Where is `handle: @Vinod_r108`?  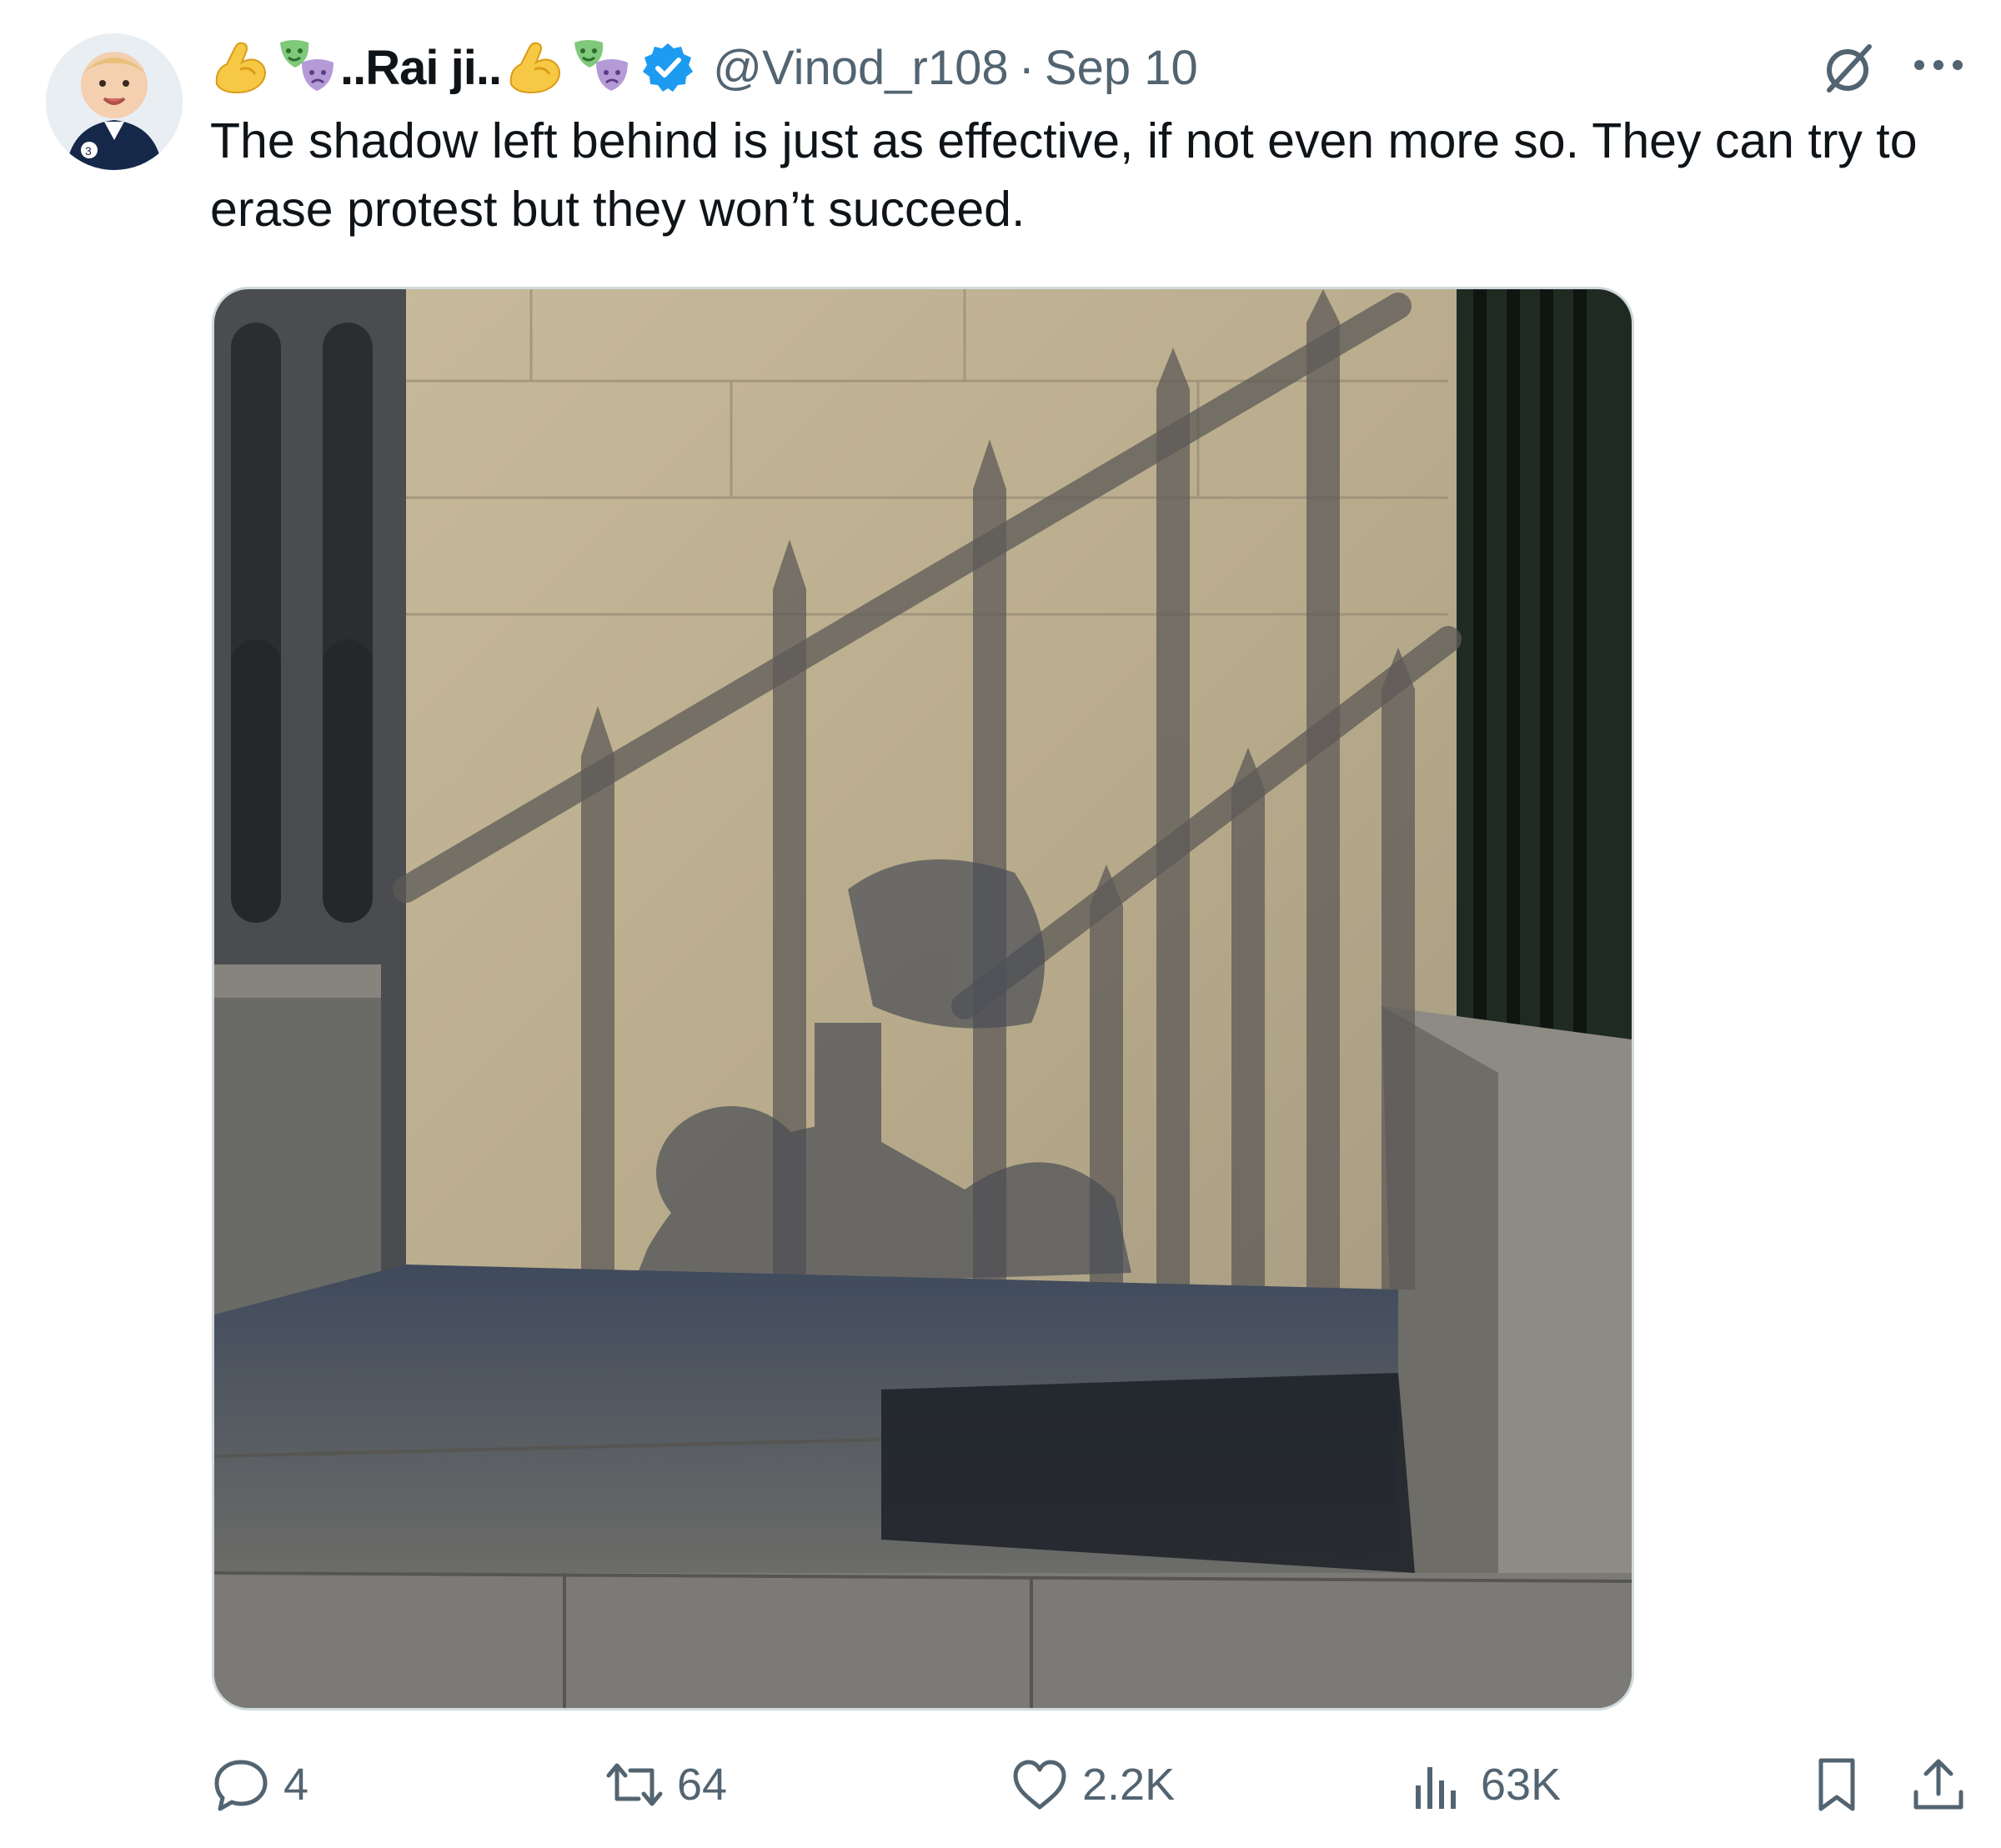 handle: @Vinod_r108 is located at coordinates (861, 68).